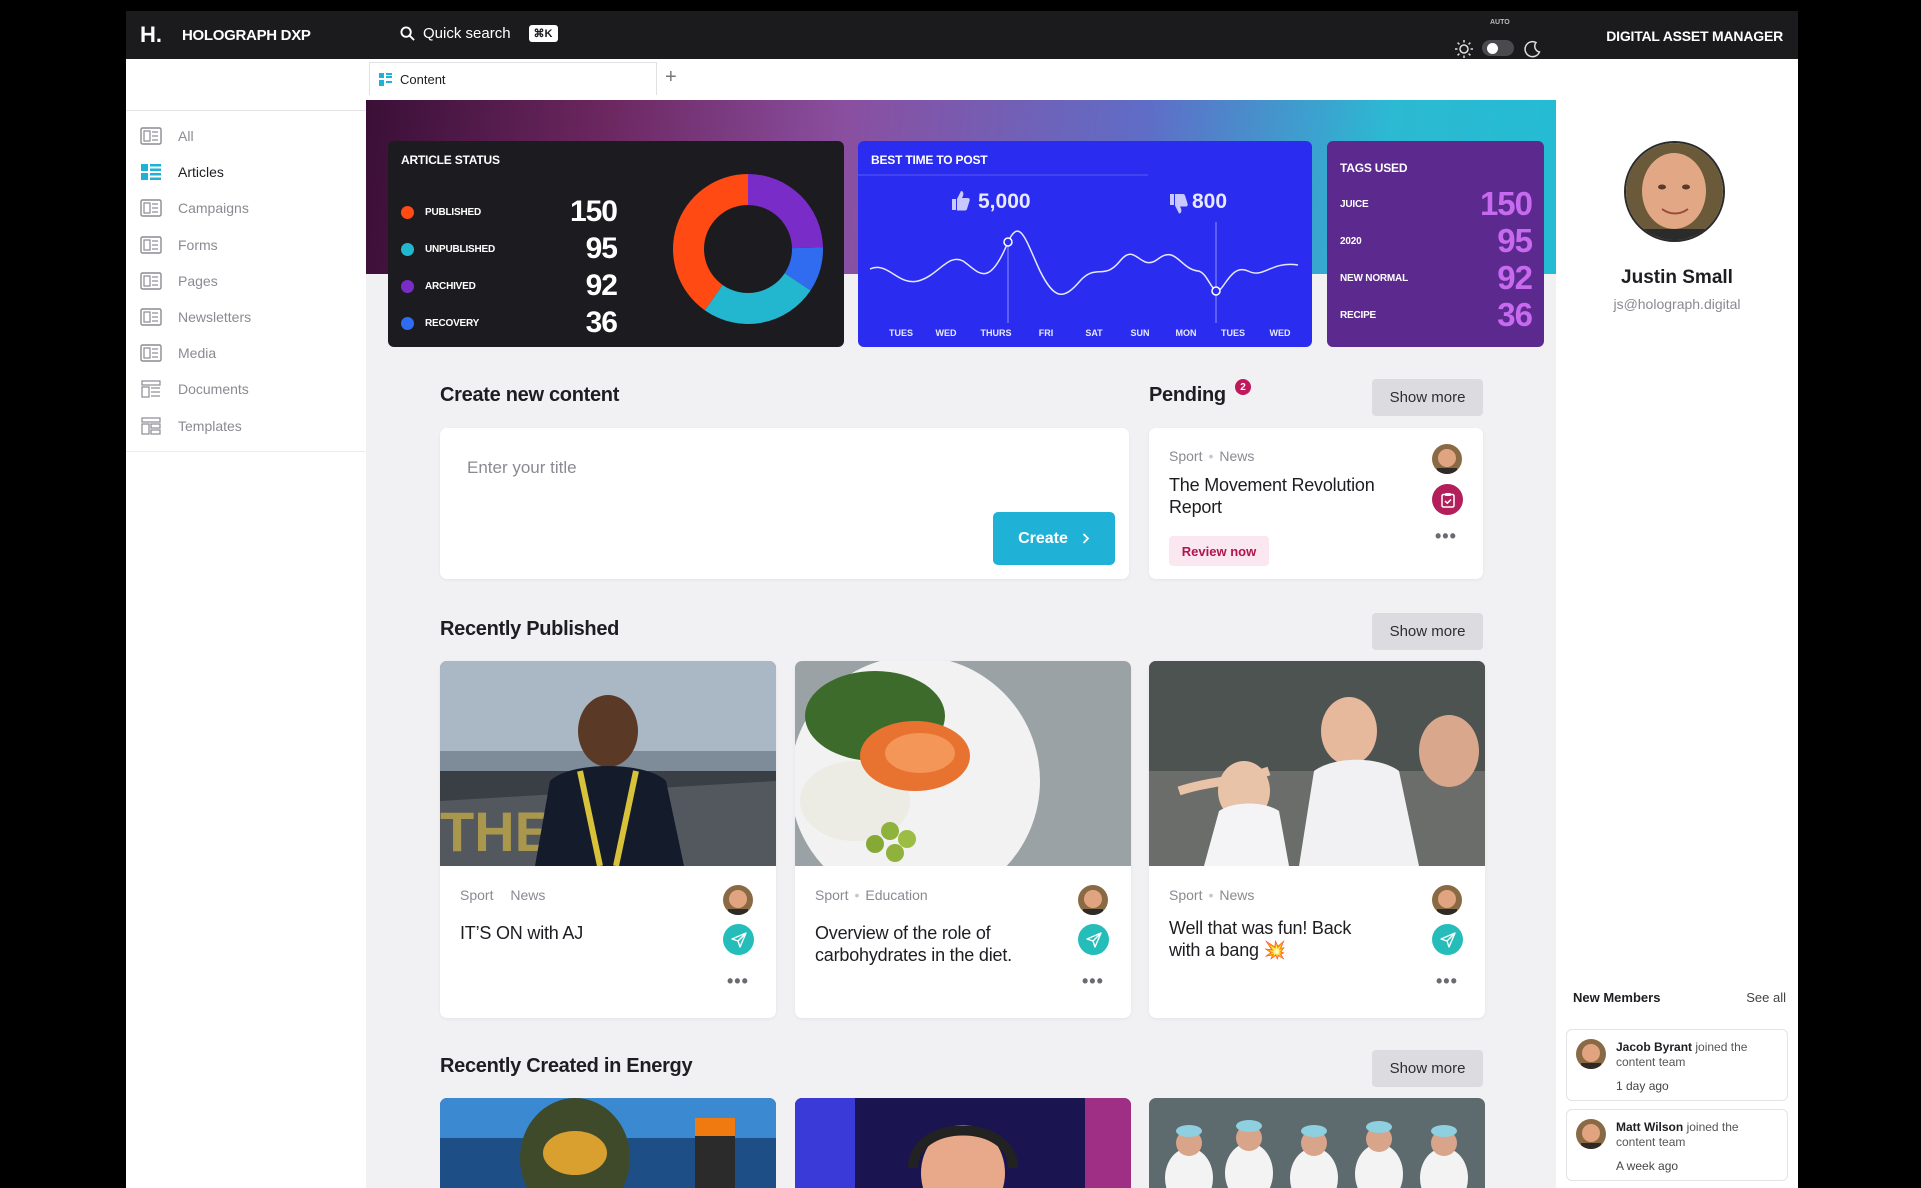 The image size is (1921, 1188). I want to click on day-label: THURS, so click(996, 333).